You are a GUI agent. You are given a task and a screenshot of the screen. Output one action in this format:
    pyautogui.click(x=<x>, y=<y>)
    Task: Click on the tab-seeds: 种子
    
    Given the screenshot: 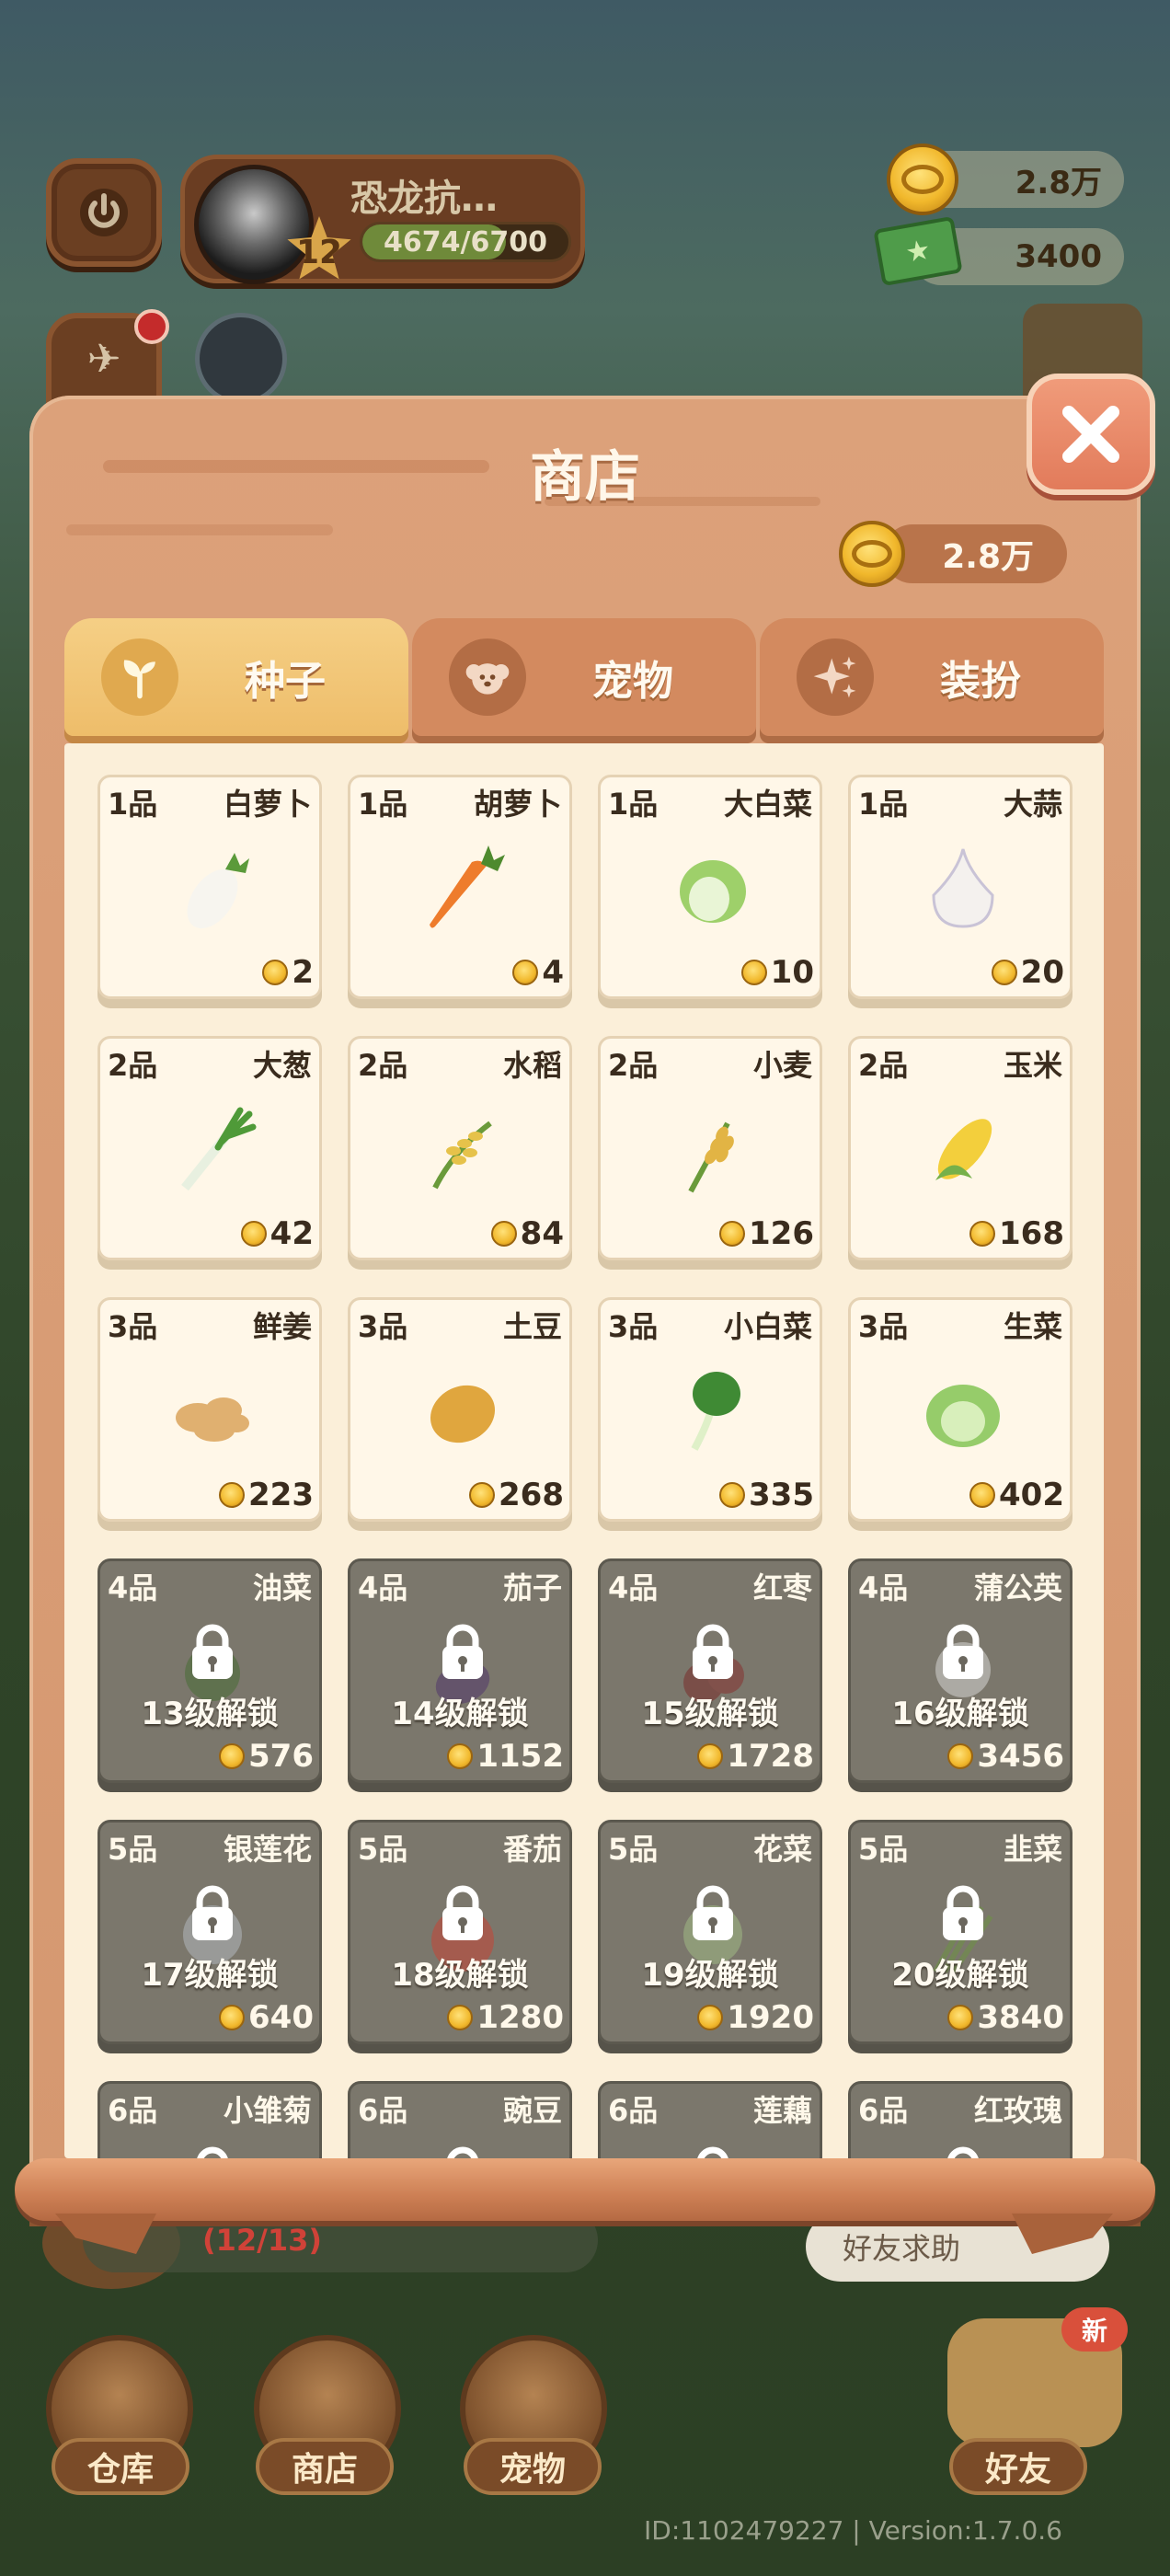 What is the action you would take?
    pyautogui.click(x=236, y=677)
    